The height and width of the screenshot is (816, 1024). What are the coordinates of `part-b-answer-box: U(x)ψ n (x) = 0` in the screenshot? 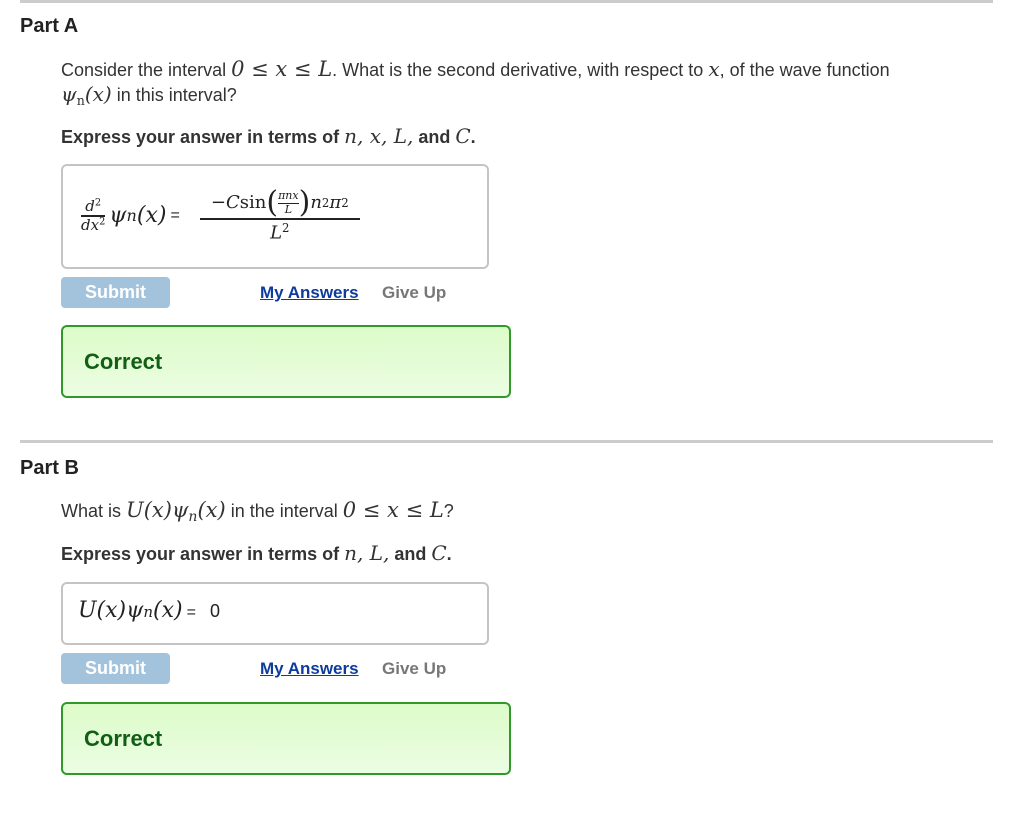 It's located at (275, 613).